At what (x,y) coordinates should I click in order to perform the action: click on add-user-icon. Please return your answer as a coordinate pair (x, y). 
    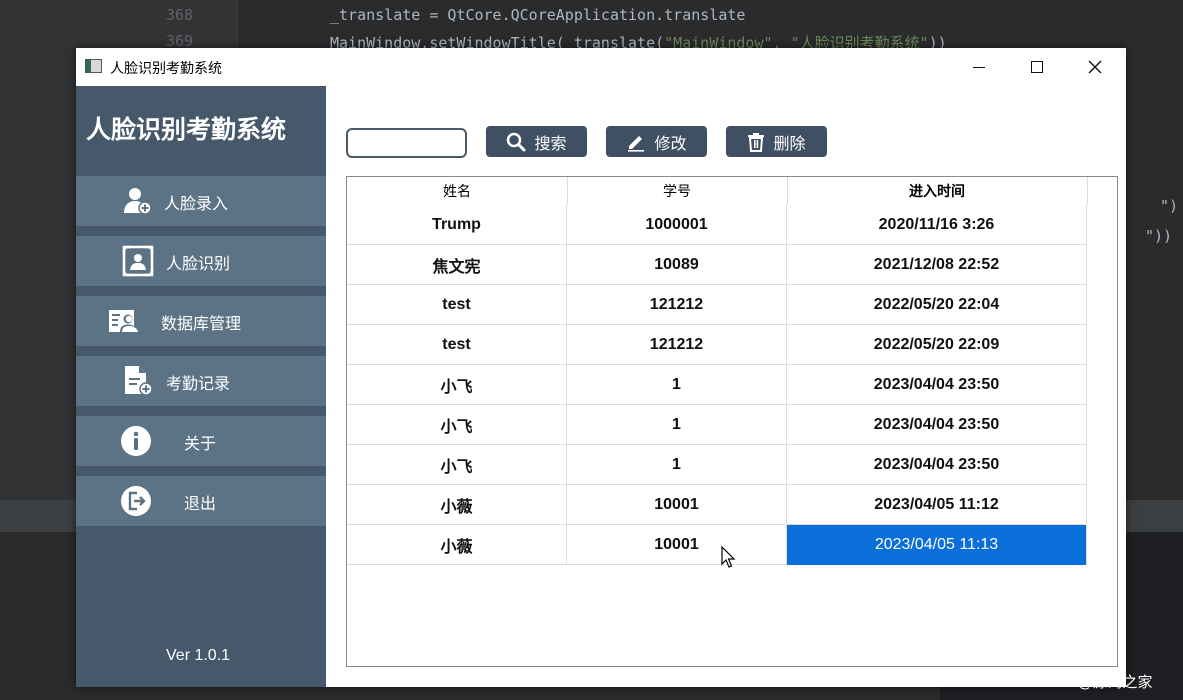
    Looking at the image, I should click on (138, 201).